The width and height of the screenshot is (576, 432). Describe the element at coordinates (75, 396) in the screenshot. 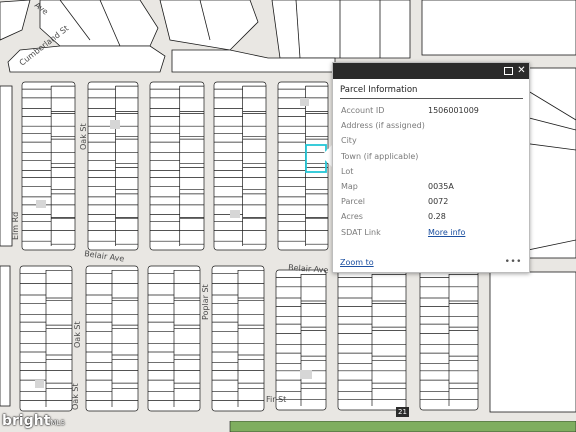

I see `street-label-oak-lower: Oak St` at that location.